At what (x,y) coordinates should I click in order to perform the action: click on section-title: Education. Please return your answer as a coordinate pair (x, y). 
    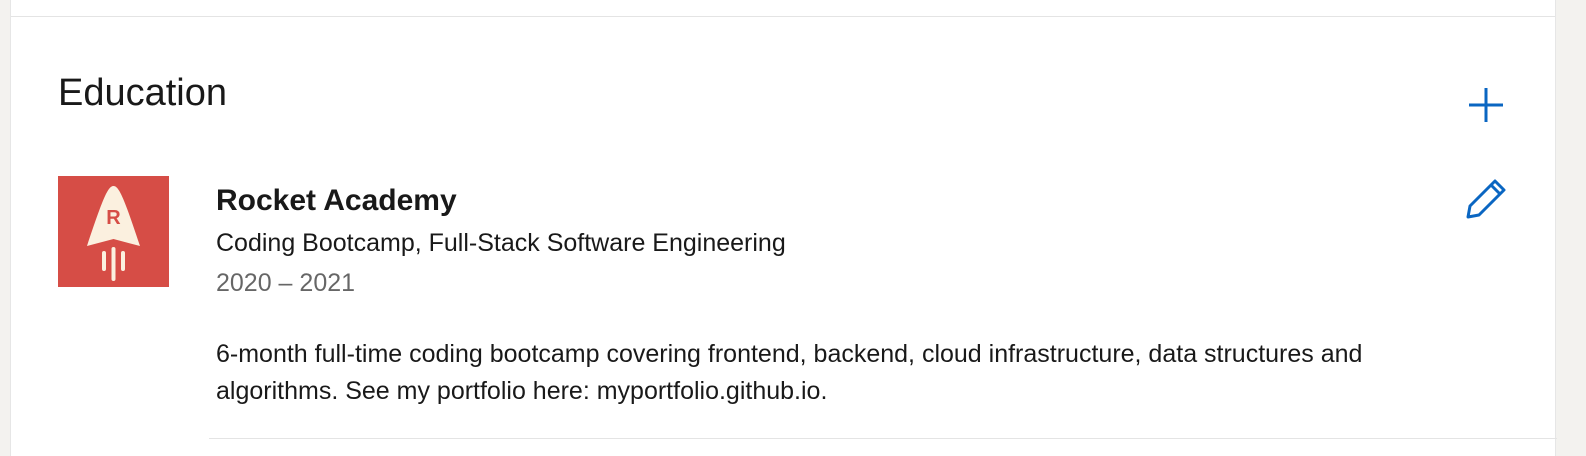
    Looking at the image, I should click on (143, 93).